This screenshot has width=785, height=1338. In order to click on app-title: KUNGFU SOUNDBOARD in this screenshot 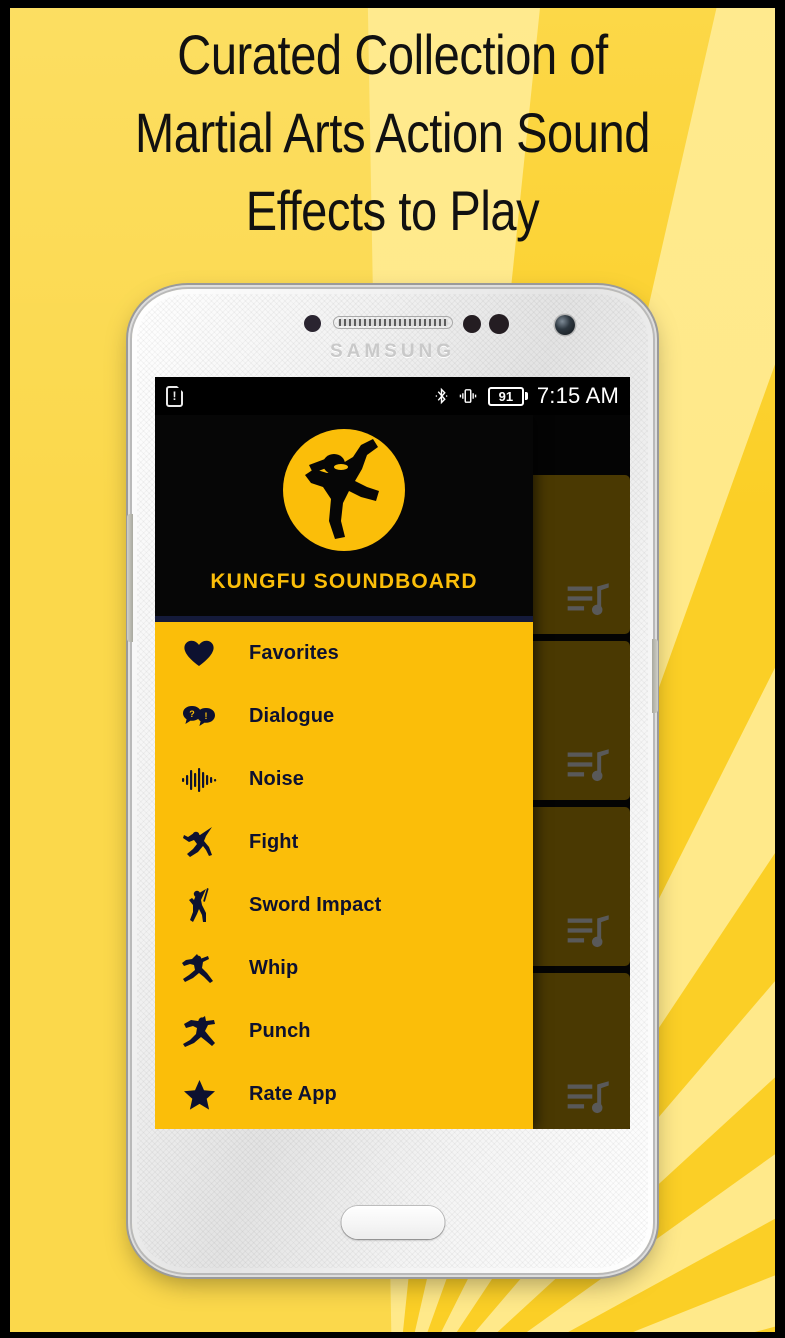, I will do `click(344, 581)`.